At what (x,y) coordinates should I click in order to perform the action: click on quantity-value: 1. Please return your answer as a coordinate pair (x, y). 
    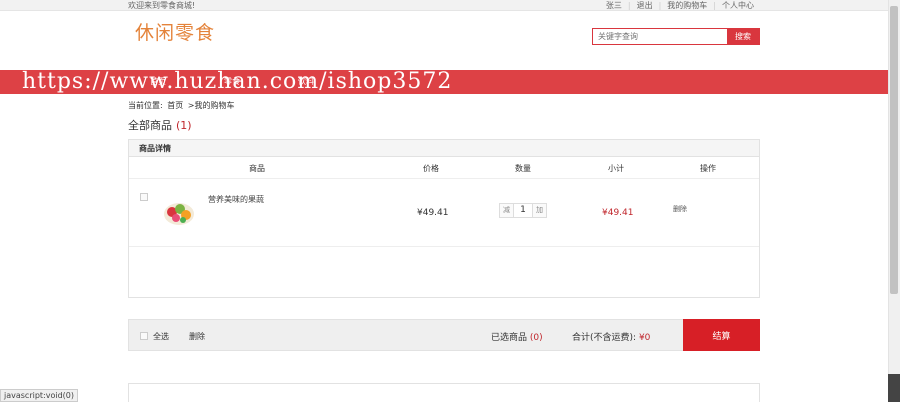
    Looking at the image, I should click on (523, 210).